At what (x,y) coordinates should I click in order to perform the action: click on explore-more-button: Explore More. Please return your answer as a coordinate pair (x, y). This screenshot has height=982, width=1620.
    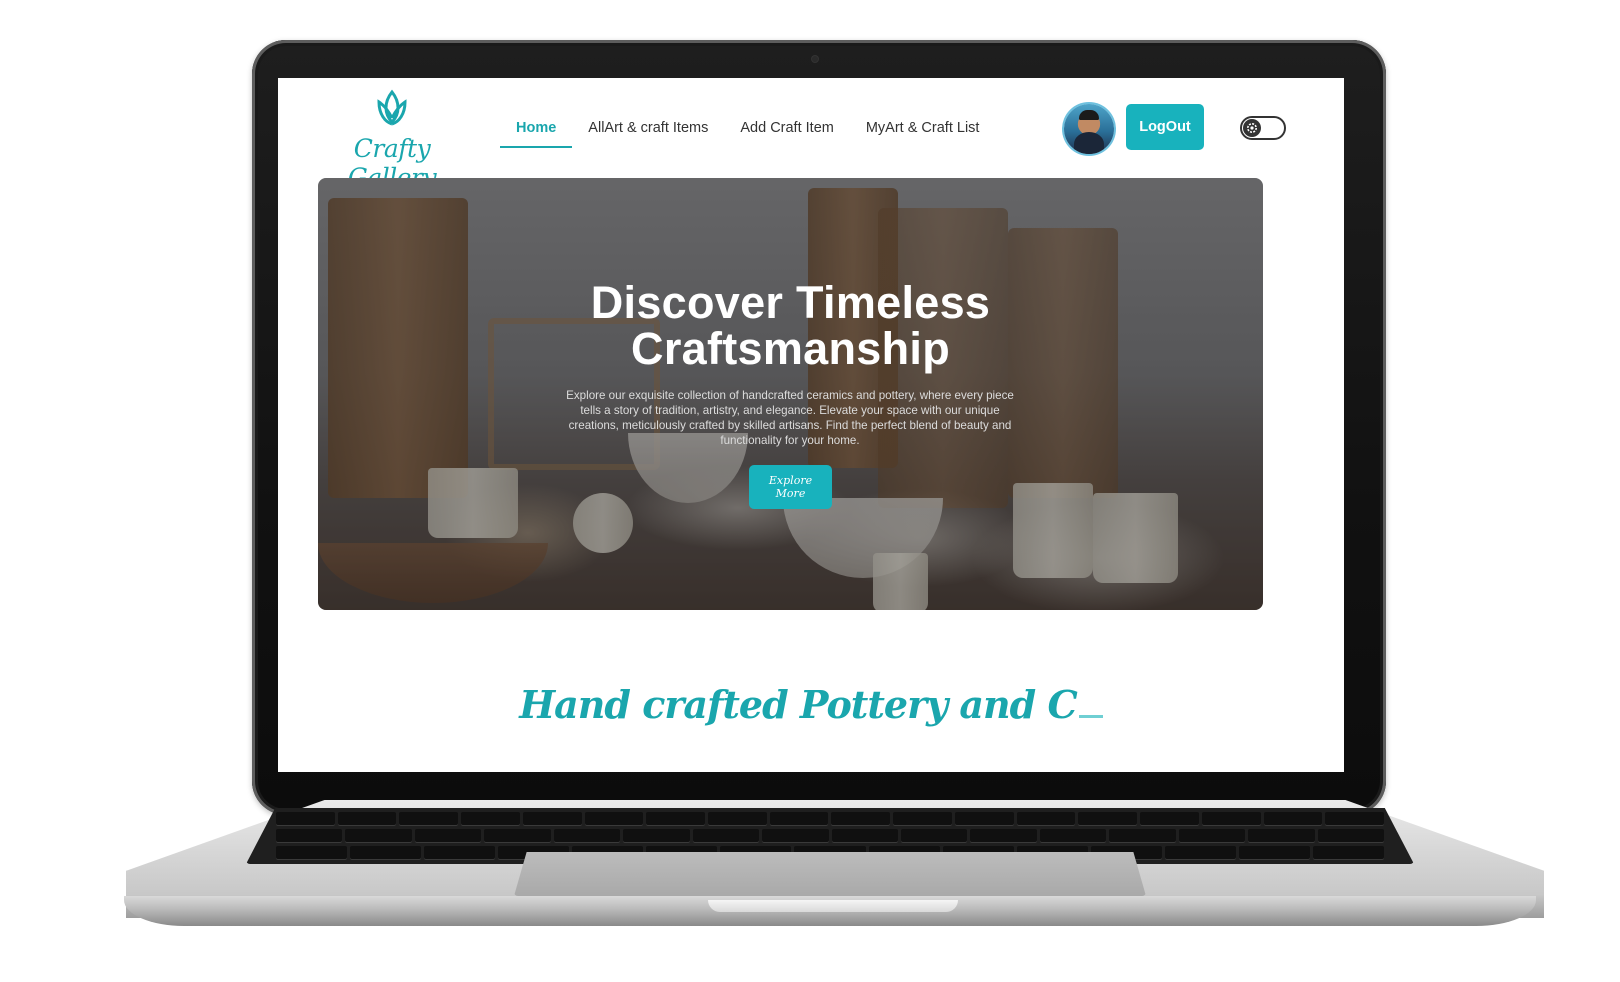
    Looking at the image, I should click on (790, 487).